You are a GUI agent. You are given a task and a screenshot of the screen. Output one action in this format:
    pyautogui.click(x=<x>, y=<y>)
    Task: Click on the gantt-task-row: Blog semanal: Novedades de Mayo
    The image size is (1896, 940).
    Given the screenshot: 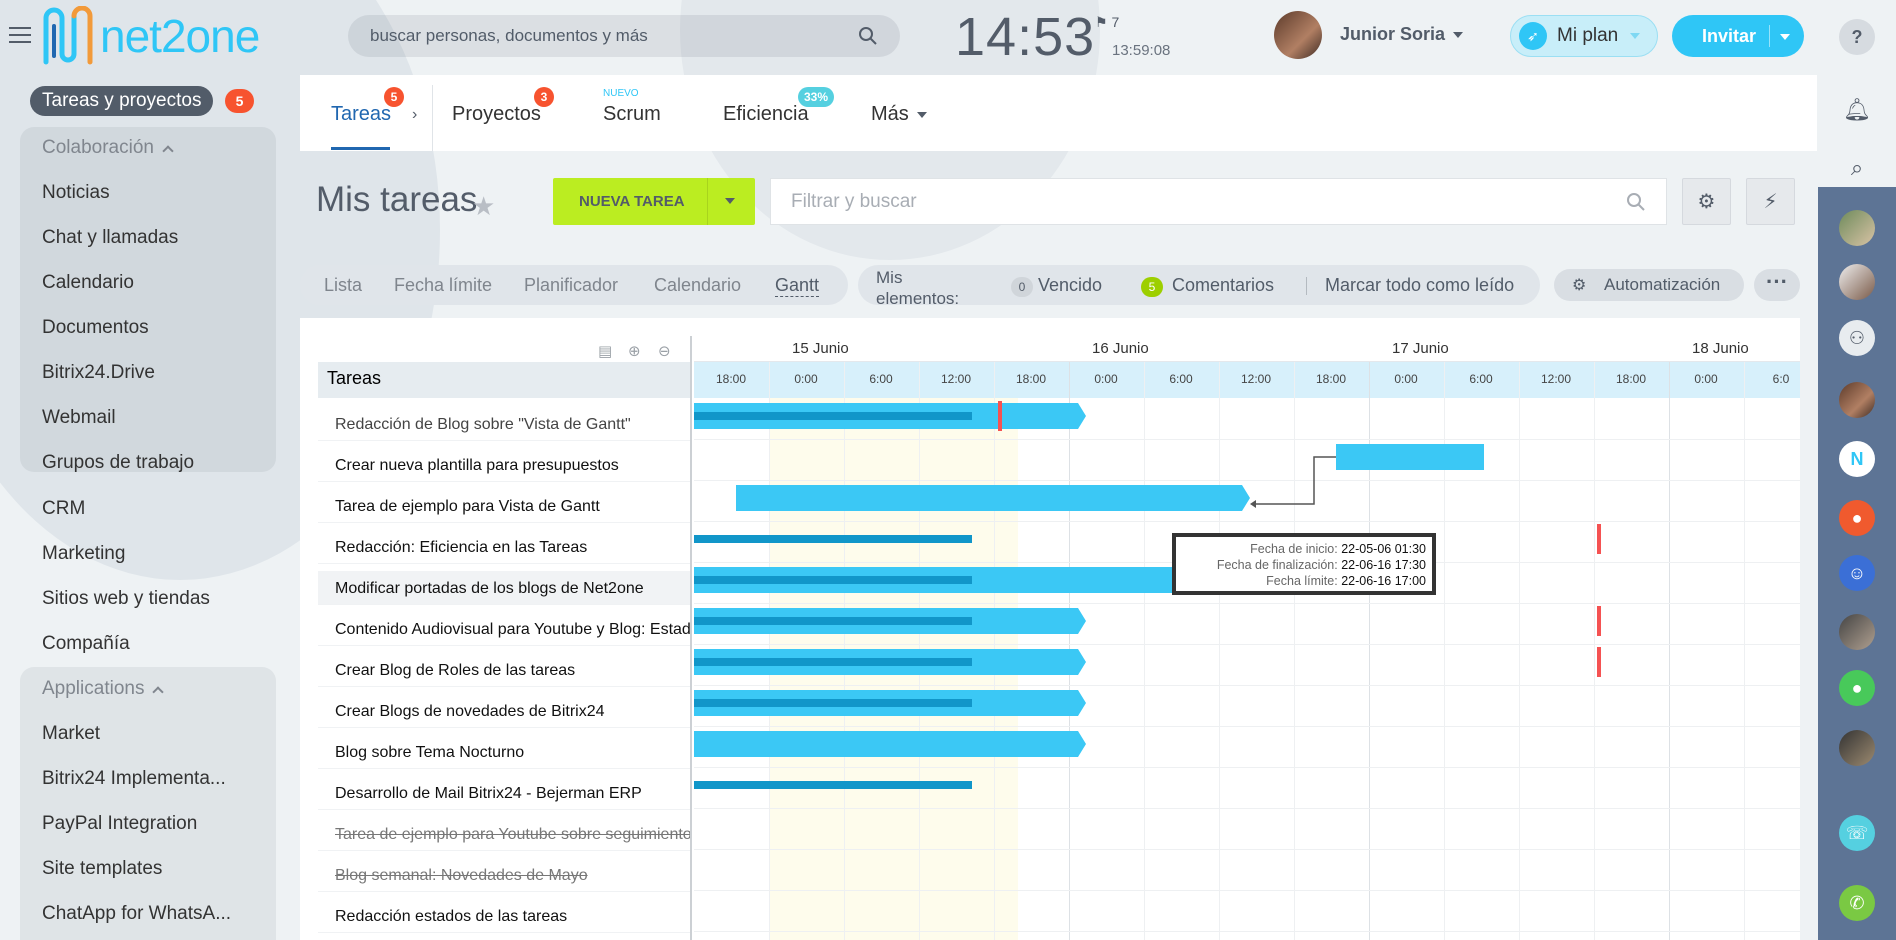 What is the action you would take?
    pyautogui.click(x=504, y=875)
    